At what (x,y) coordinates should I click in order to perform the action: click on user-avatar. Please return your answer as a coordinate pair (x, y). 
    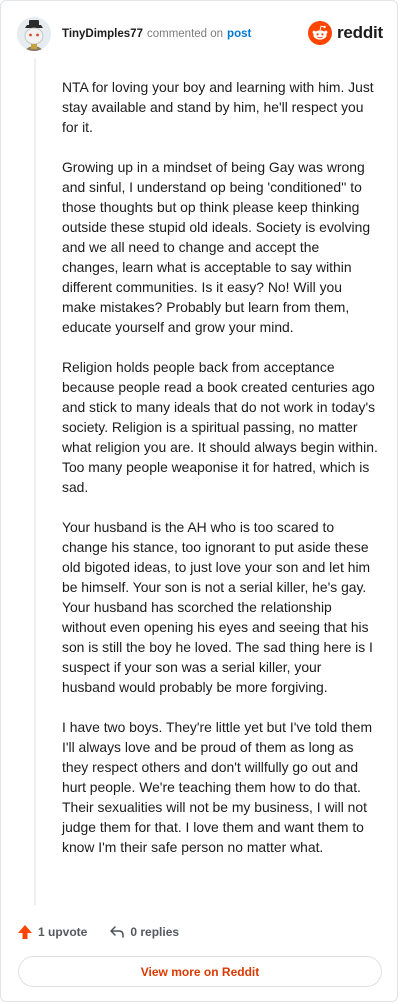
    Looking at the image, I should click on (34, 34).